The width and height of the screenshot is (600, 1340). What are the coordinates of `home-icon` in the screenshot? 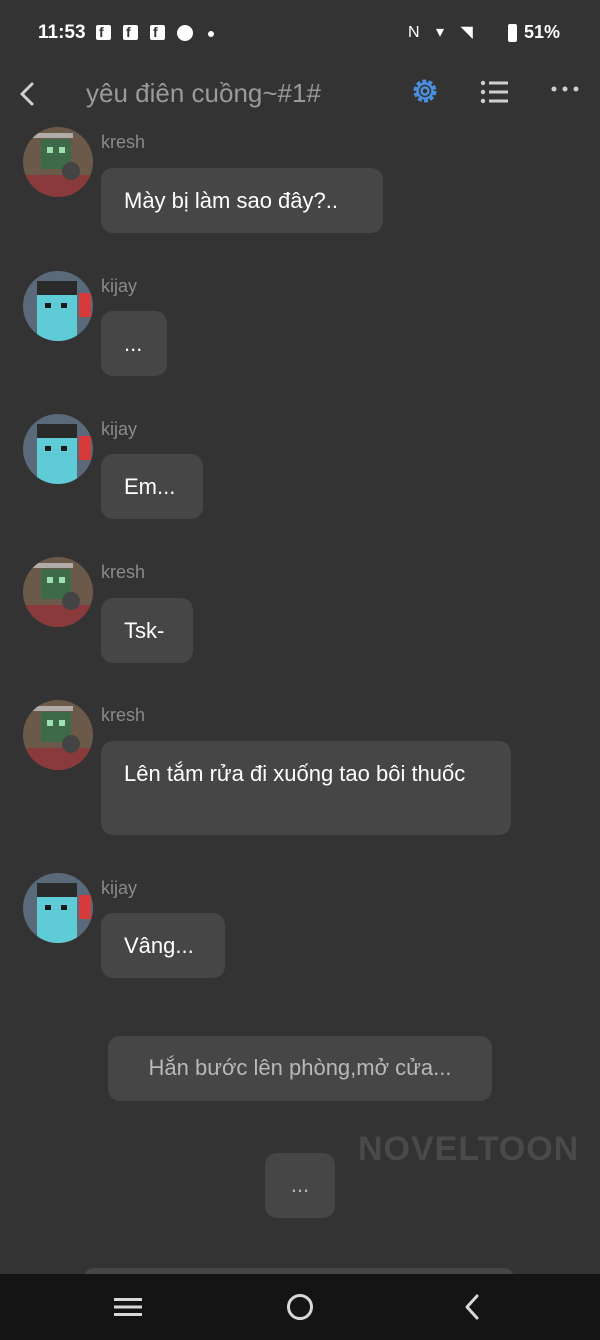 It's located at (300, 1307).